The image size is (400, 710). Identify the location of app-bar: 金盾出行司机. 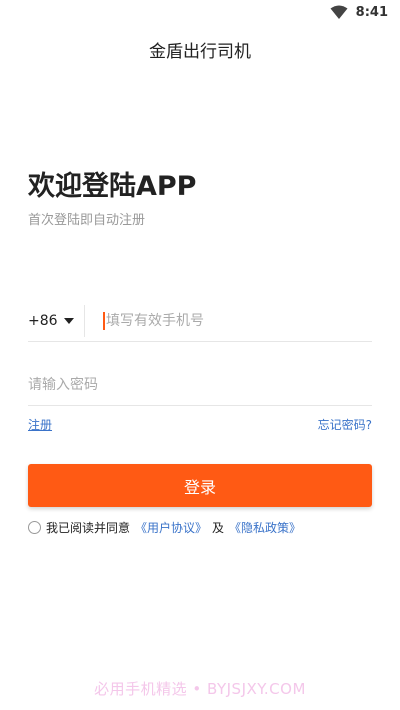
(200, 49).